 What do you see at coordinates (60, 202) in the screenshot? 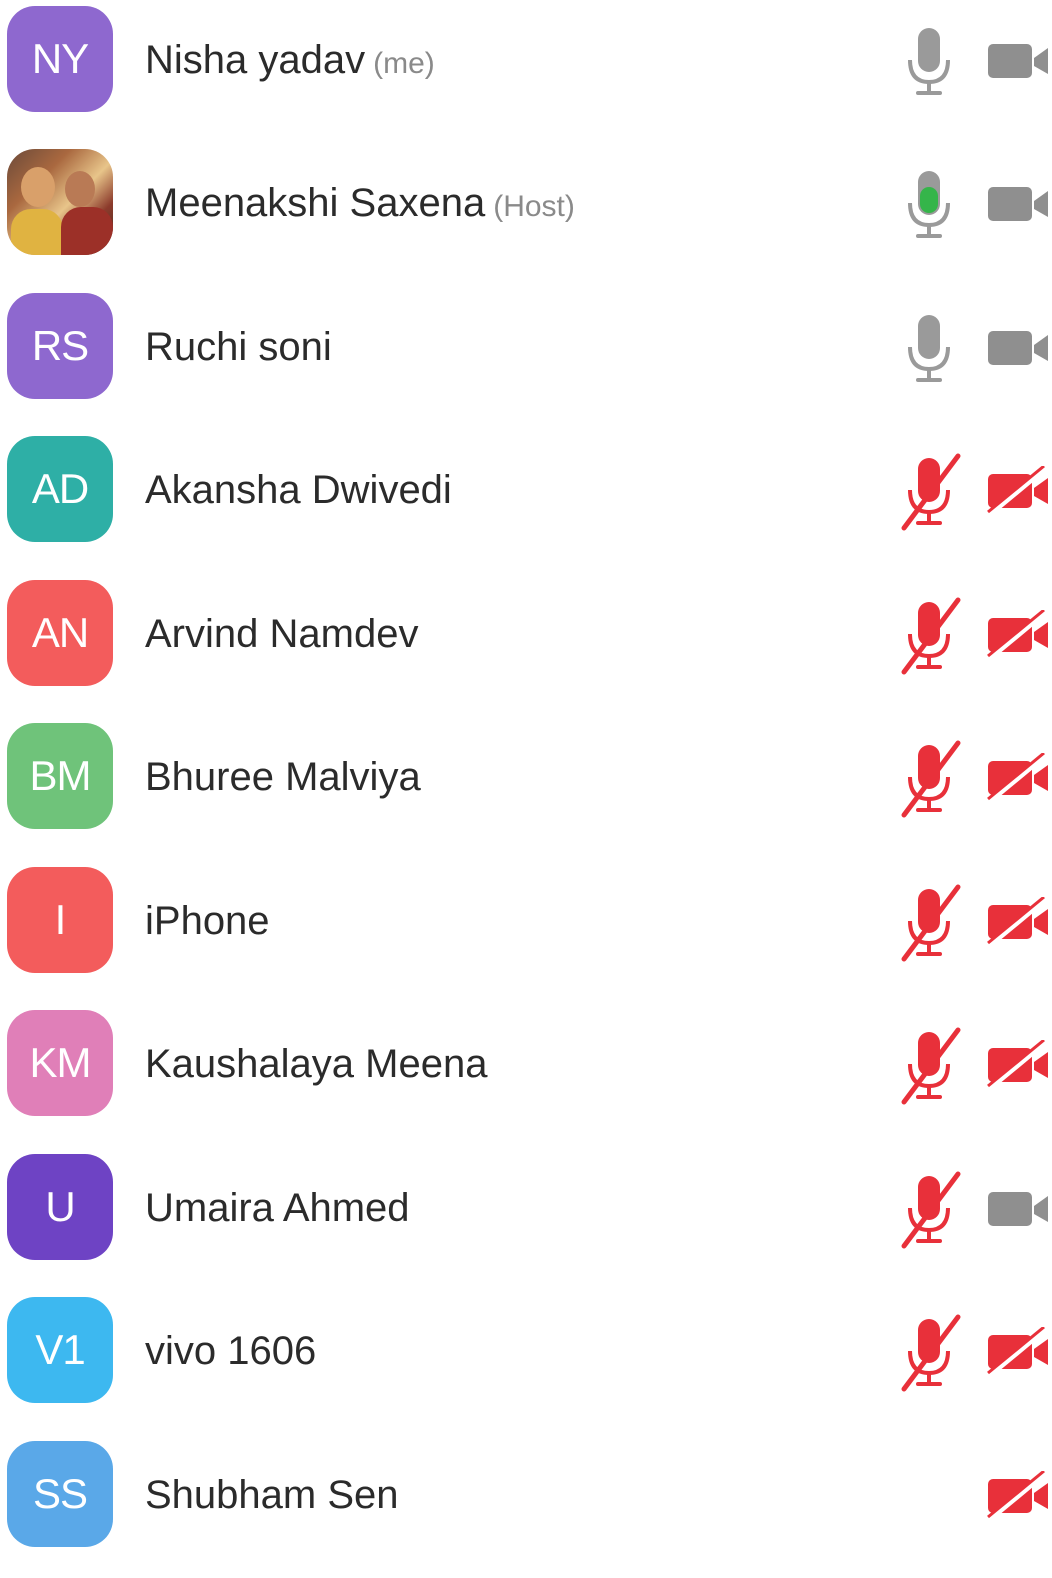
I see `avatar` at bounding box center [60, 202].